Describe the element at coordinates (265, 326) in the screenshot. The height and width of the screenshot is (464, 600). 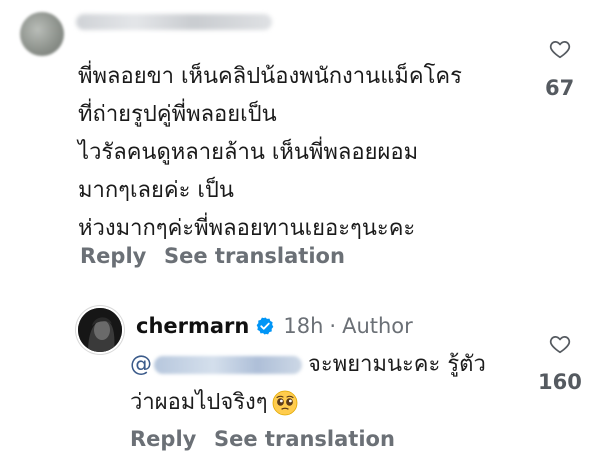
I see `verified-badge-icon` at that location.